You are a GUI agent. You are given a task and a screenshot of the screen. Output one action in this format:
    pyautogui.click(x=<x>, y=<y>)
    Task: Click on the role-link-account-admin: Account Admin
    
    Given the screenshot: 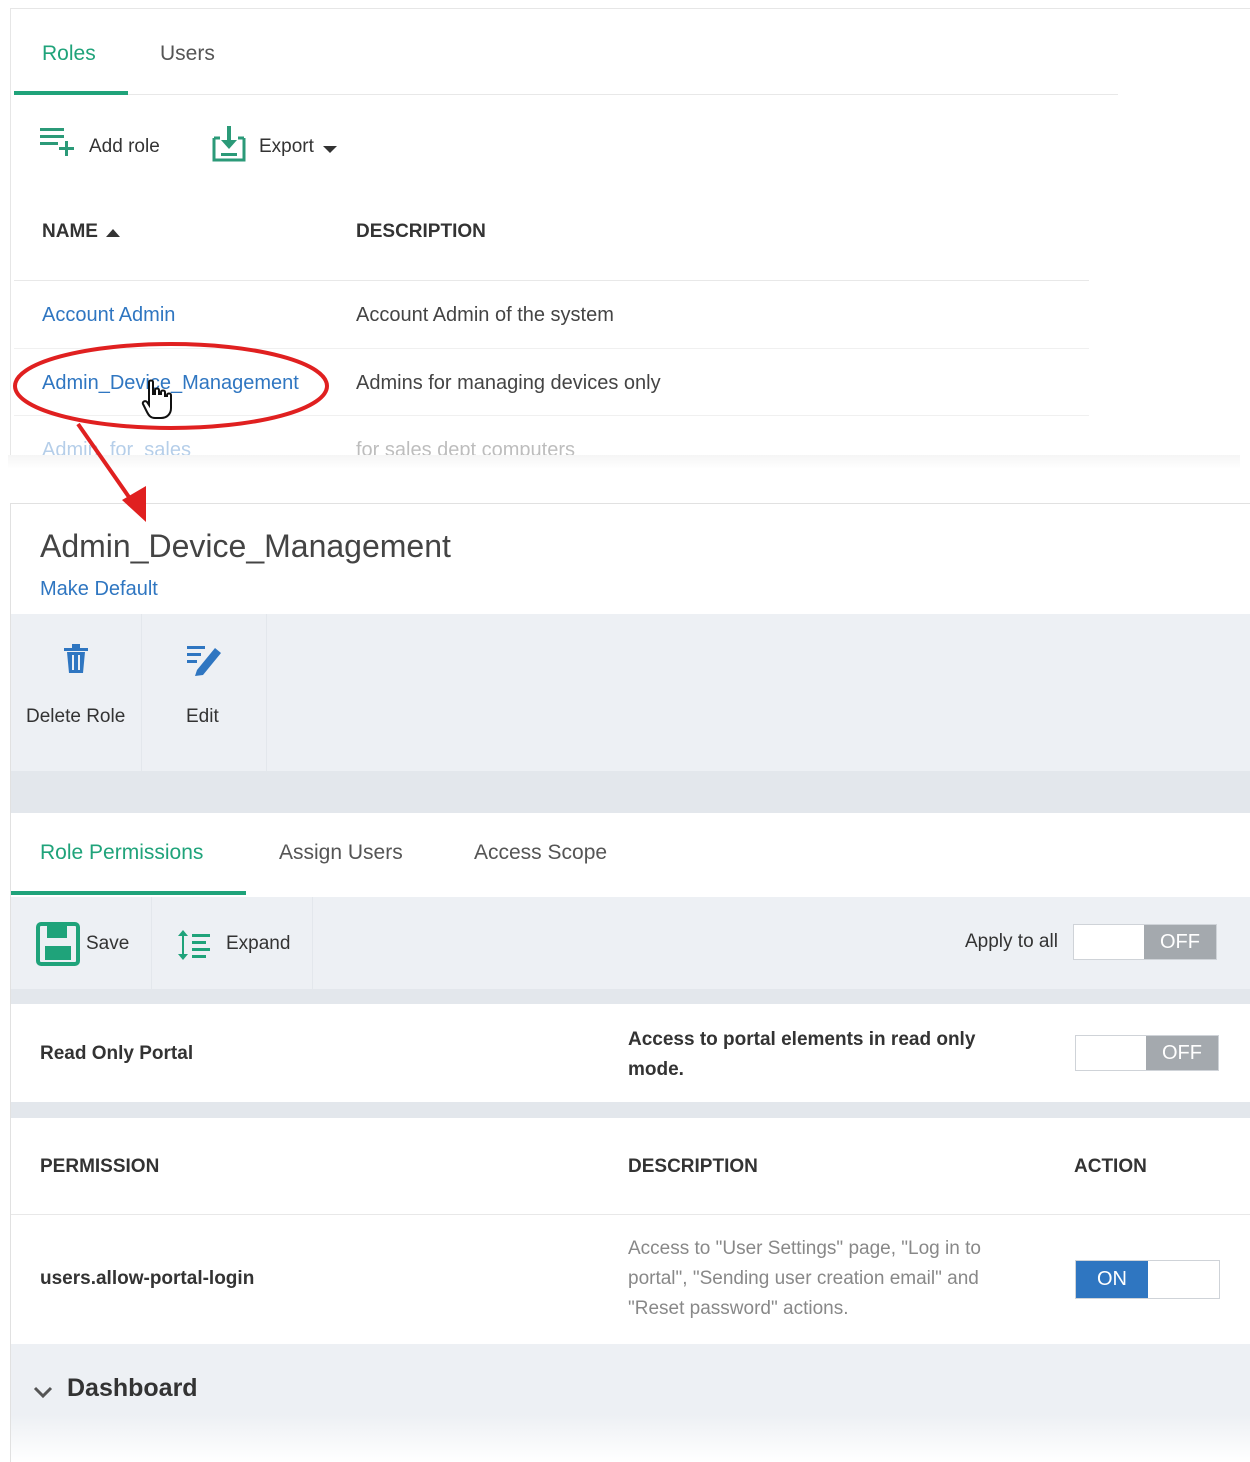 What is the action you would take?
    pyautogui.click(x=108, y=315)
    